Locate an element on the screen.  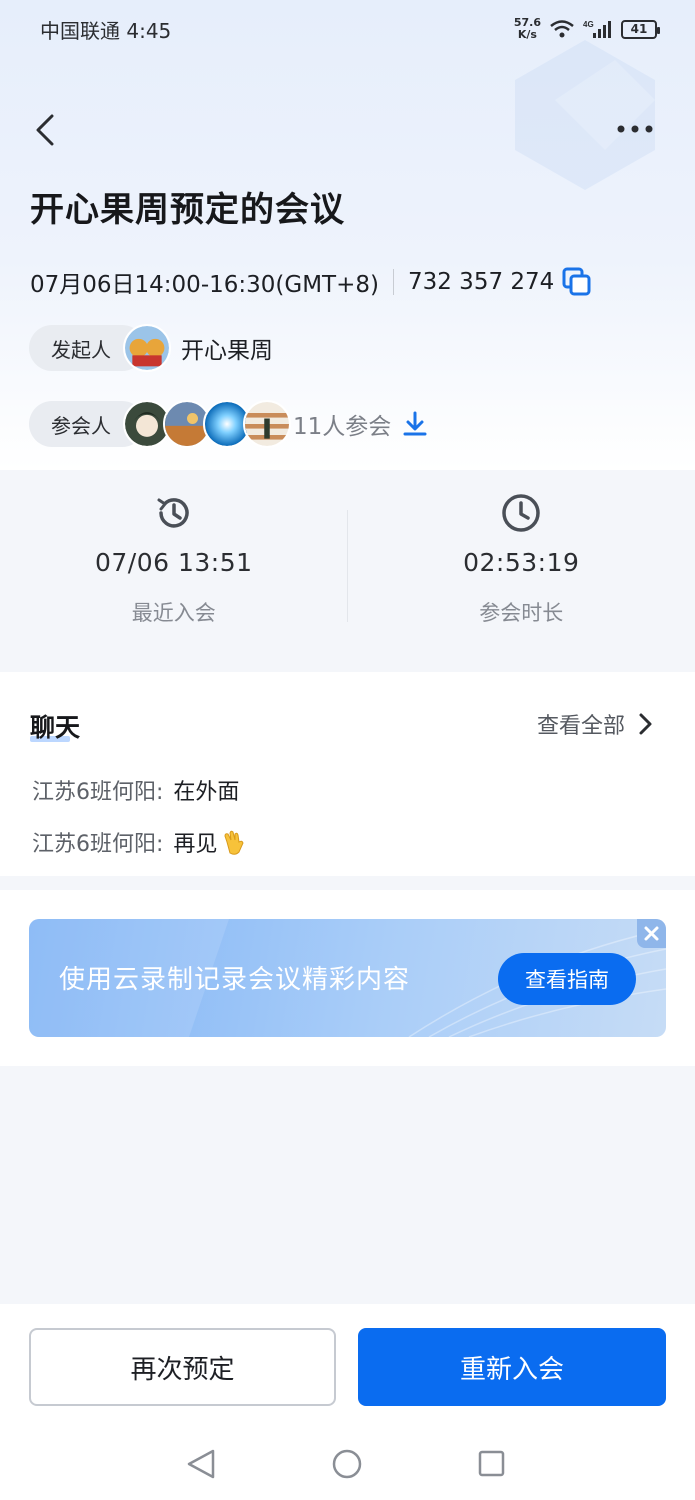
chat-title: 聊天 is located at coordinates (55, 727).